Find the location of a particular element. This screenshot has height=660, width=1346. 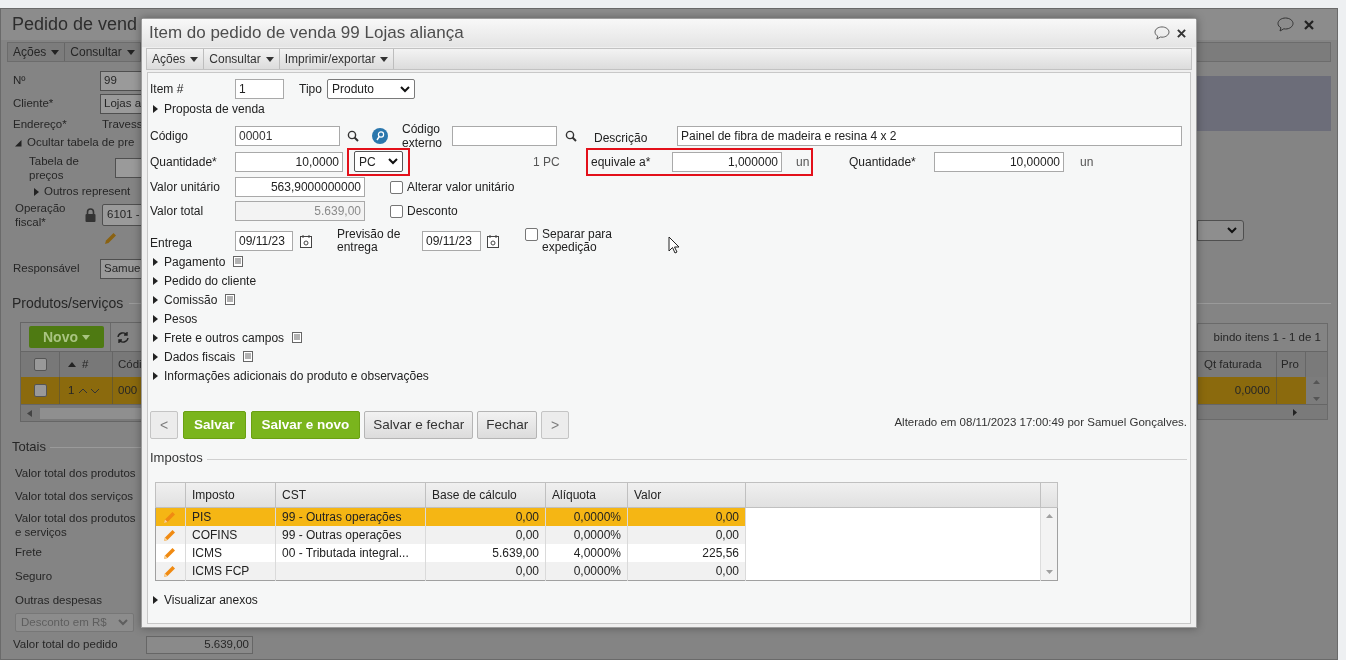

toggle-link: Comissão is located at coordinates (191, 299).